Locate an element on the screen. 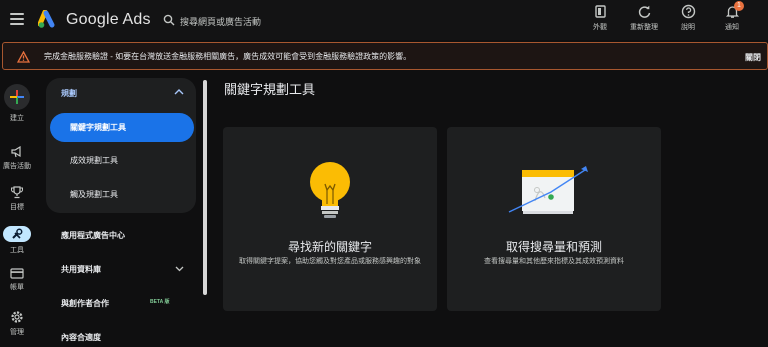 The height and width of the screenshot is (347, 768). search-input: 搜尋網頁或廣告活動 is located at coordinates (220, 21).